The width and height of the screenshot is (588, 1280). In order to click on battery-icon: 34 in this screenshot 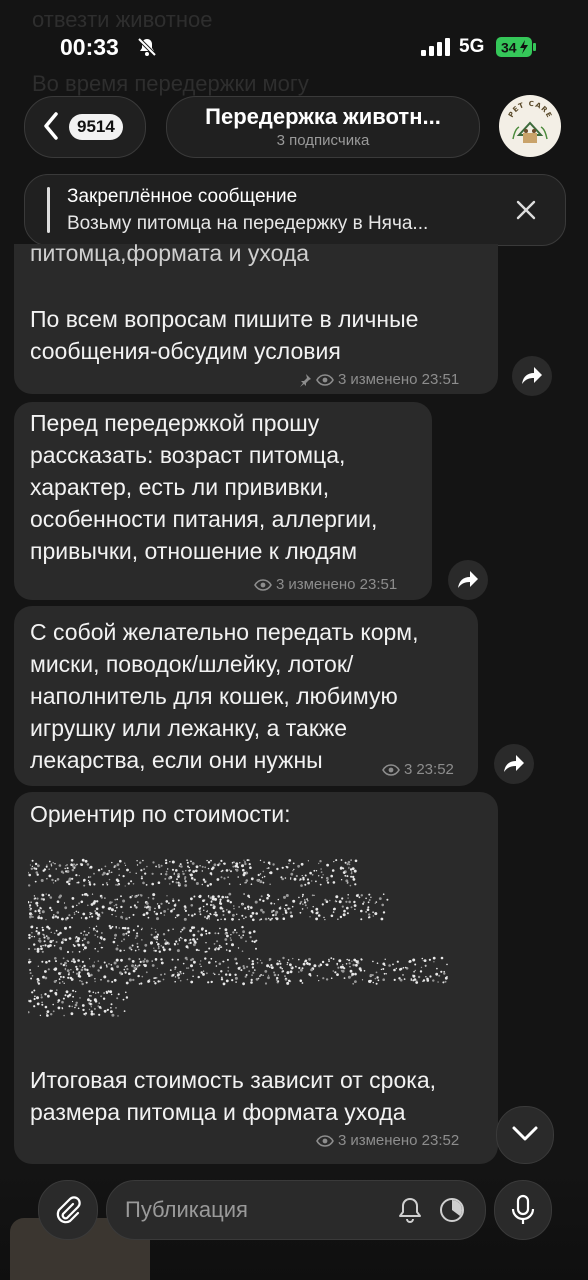, I will do `click(516, 47)`.